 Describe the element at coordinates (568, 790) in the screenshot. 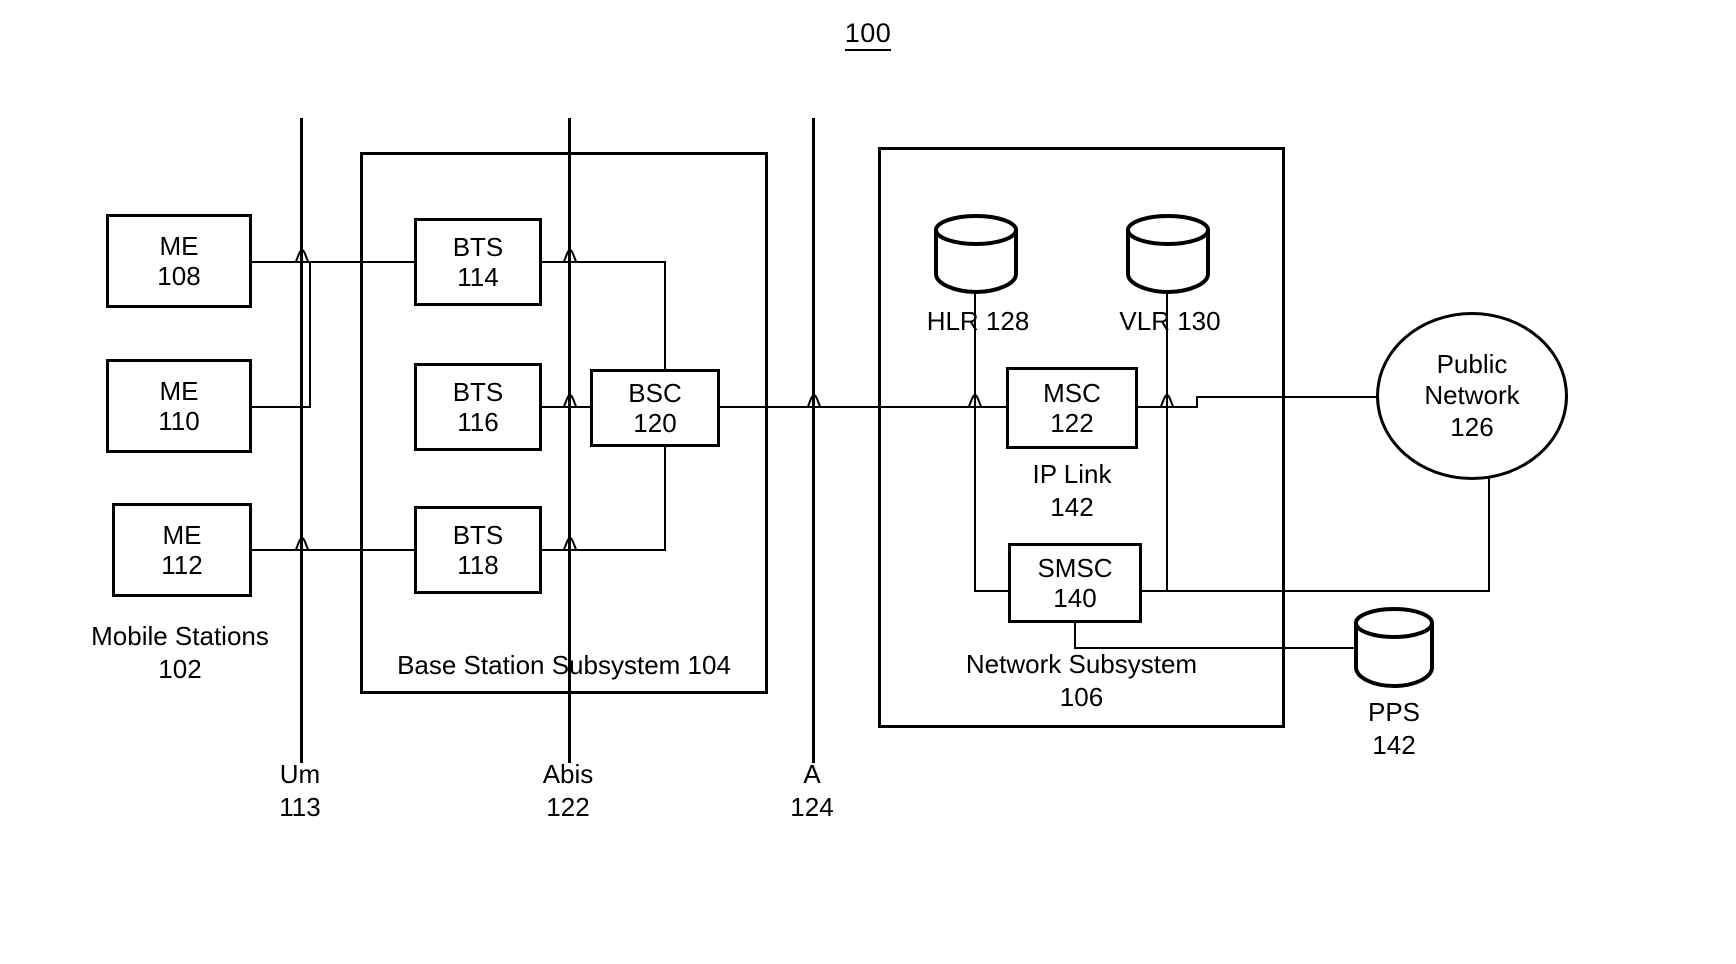

I see `interface-label-abis: Abis 122` at that location.